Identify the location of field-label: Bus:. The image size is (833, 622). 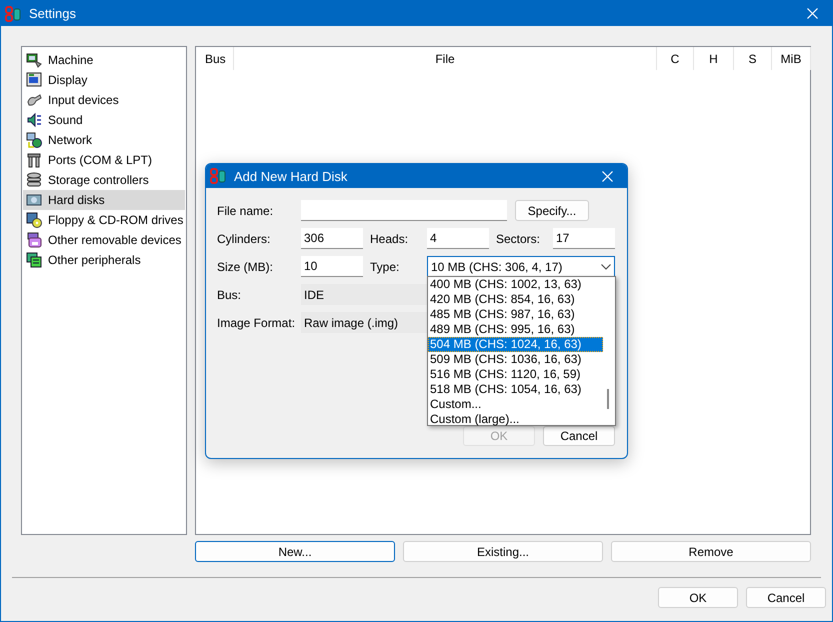
(229, 295).